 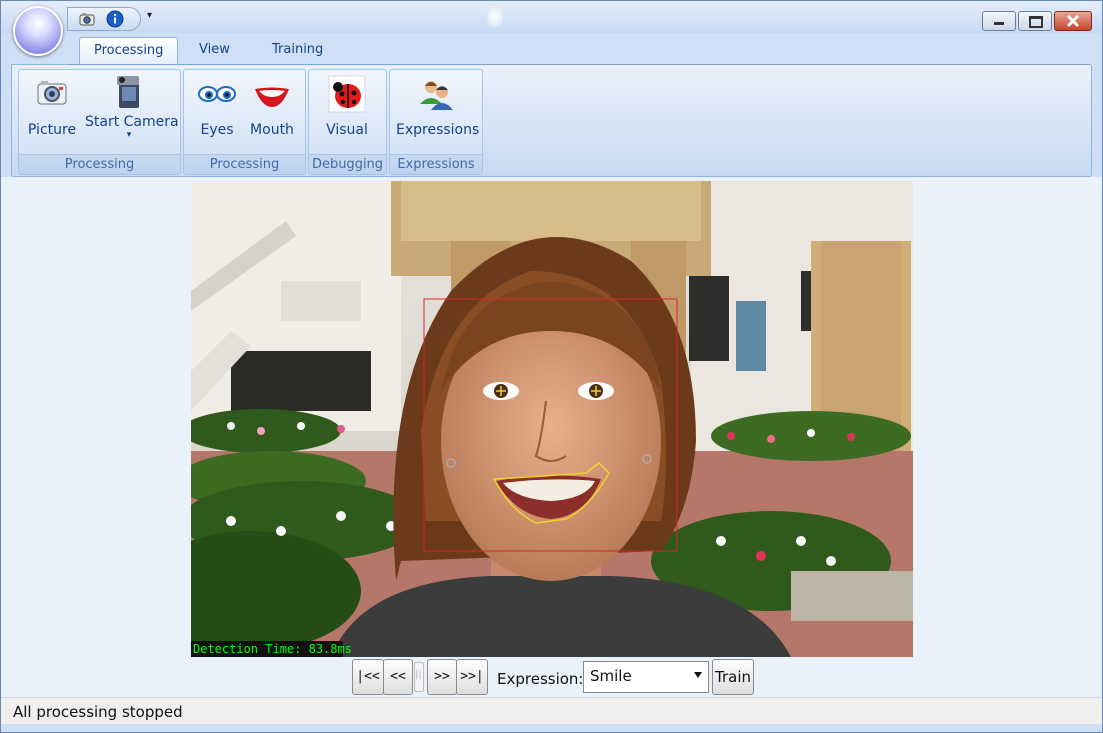 What do you see at coordinates (698, 675) in the screenshot?
I see `chevron-down-icon` at bounding box center [698, 675].